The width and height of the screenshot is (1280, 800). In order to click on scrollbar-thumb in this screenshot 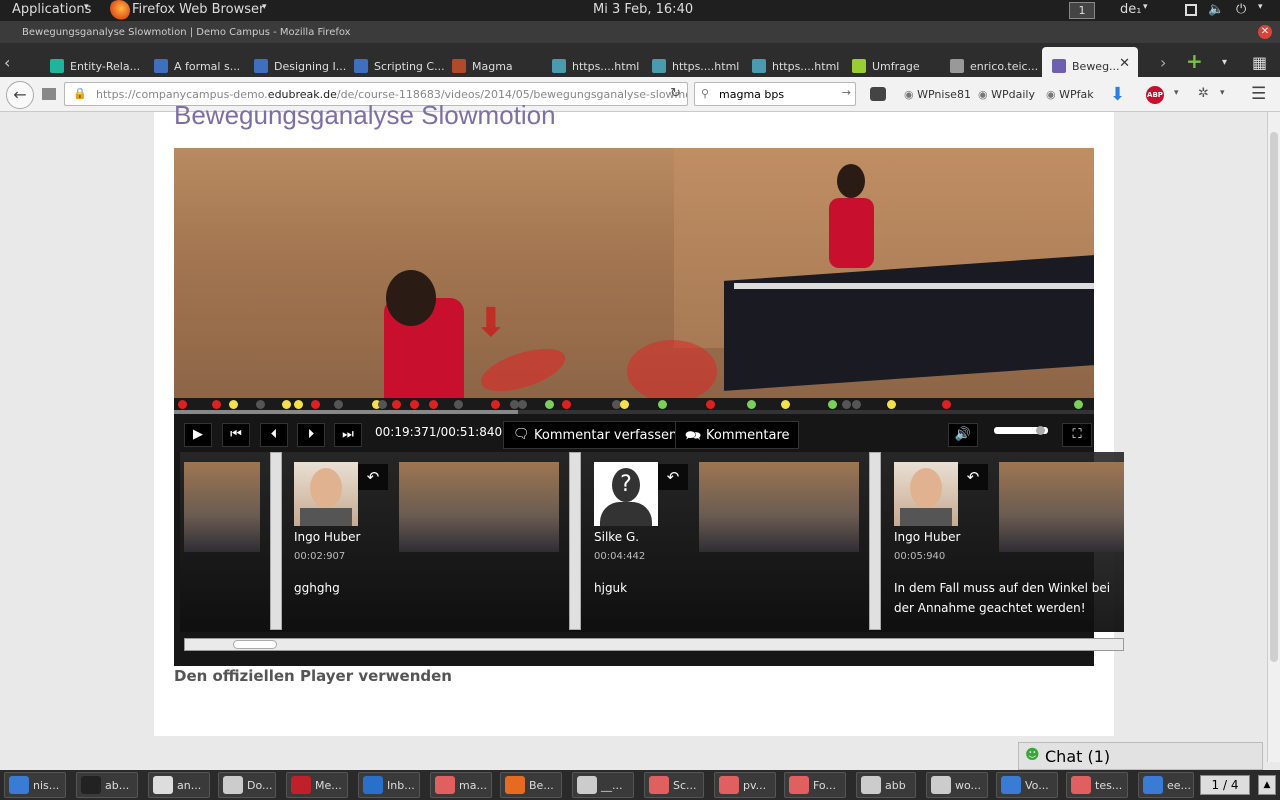, I will do `click(255, 644)`.